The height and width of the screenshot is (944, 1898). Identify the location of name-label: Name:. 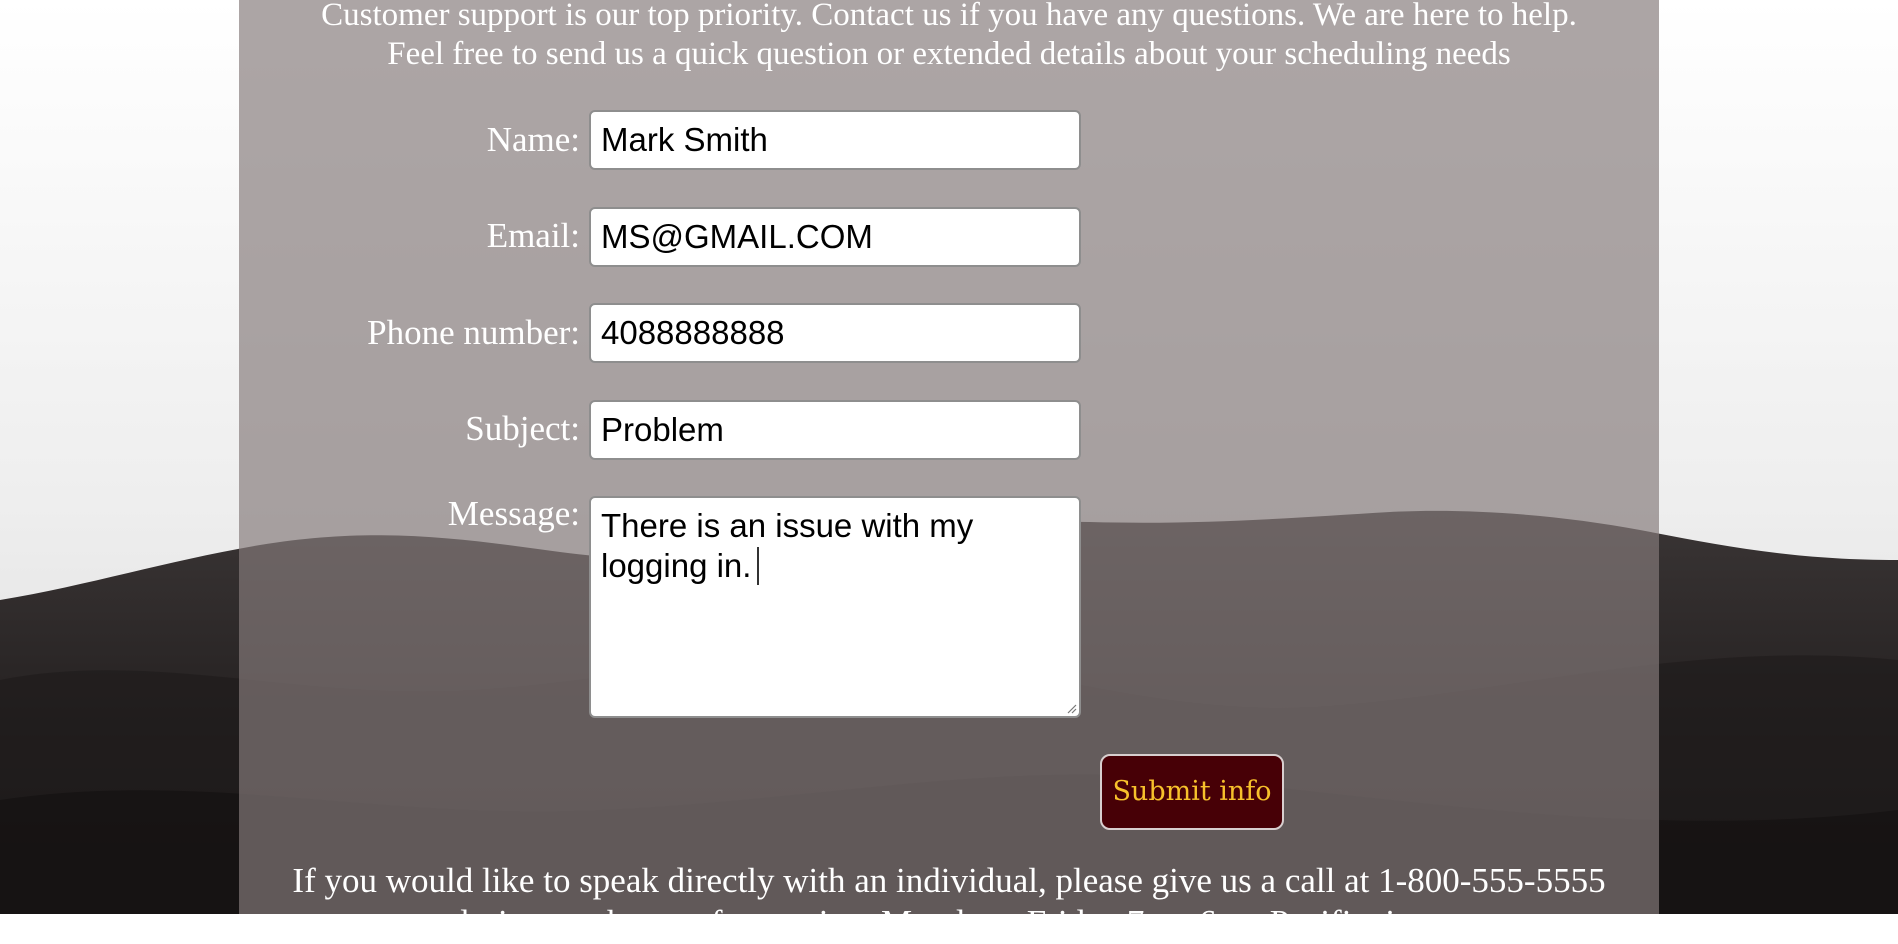
(533, 139).